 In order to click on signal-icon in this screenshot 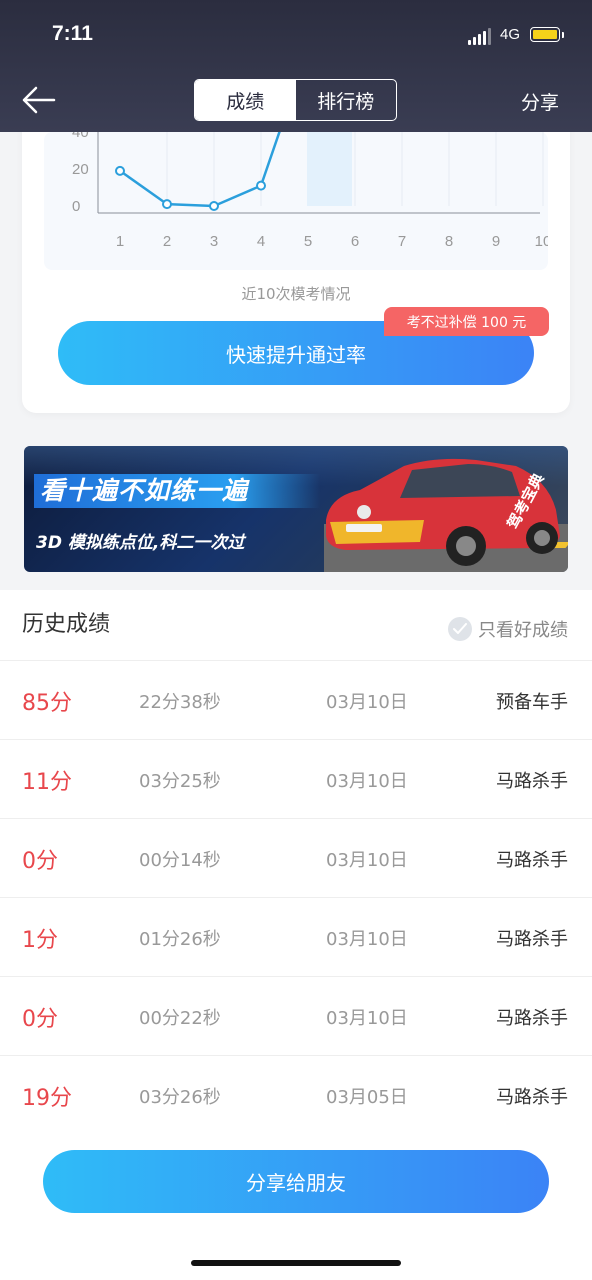, I will do `click(479, 36)`.